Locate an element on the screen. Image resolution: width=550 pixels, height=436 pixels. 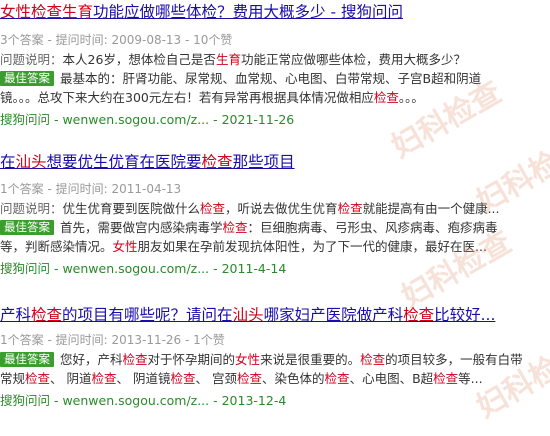
result-title-link: 女性检查生育功能应做哪些体检？费用大概多少 - 搜狗问问 is located at coordinates (275, 12).